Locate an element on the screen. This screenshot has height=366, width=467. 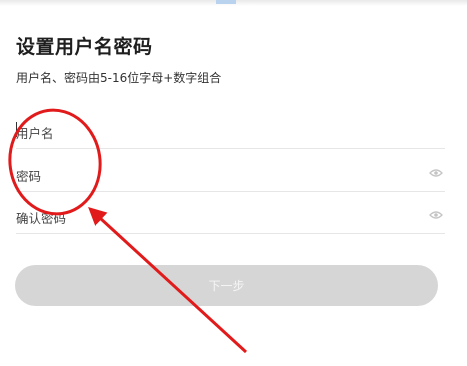
page-subtitle: 用户名、密码由5-16位字母+数字组合 is located at coordinates (119, 78).